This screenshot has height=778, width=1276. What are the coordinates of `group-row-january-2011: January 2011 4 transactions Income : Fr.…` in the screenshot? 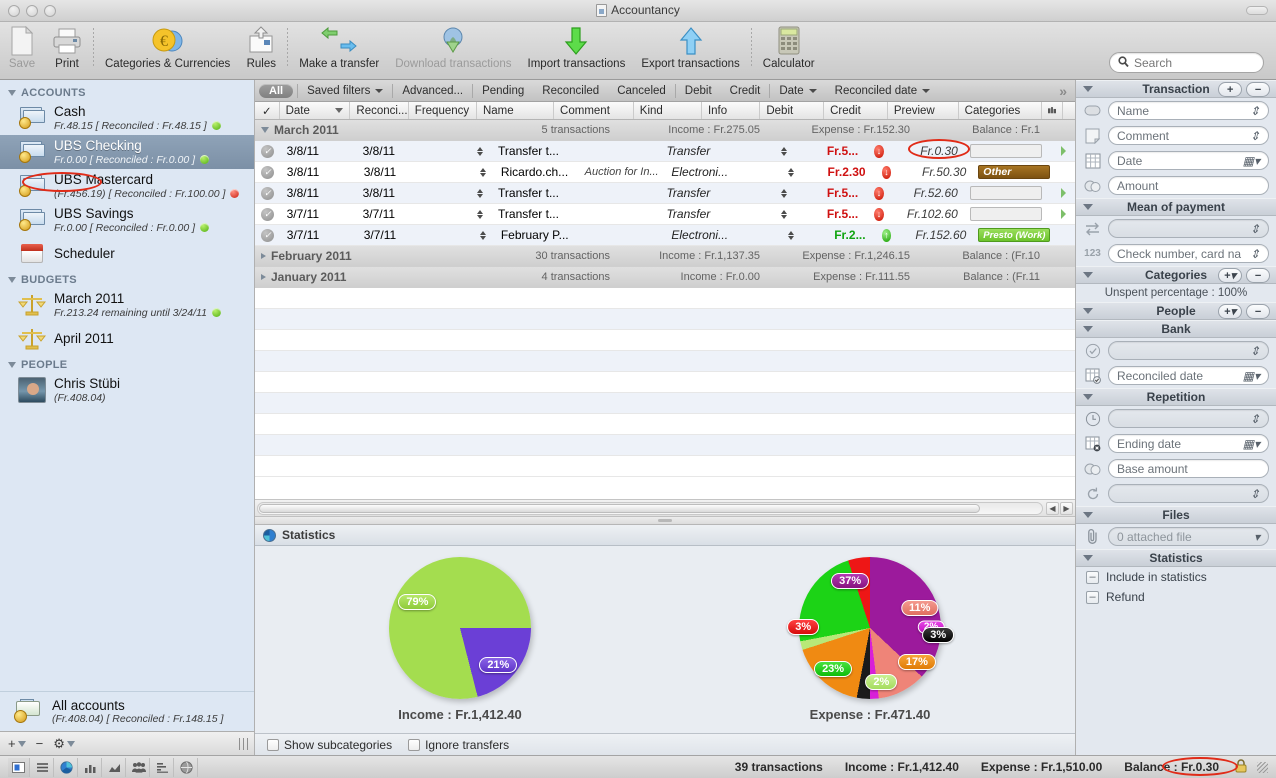 It's located at (665, 277).